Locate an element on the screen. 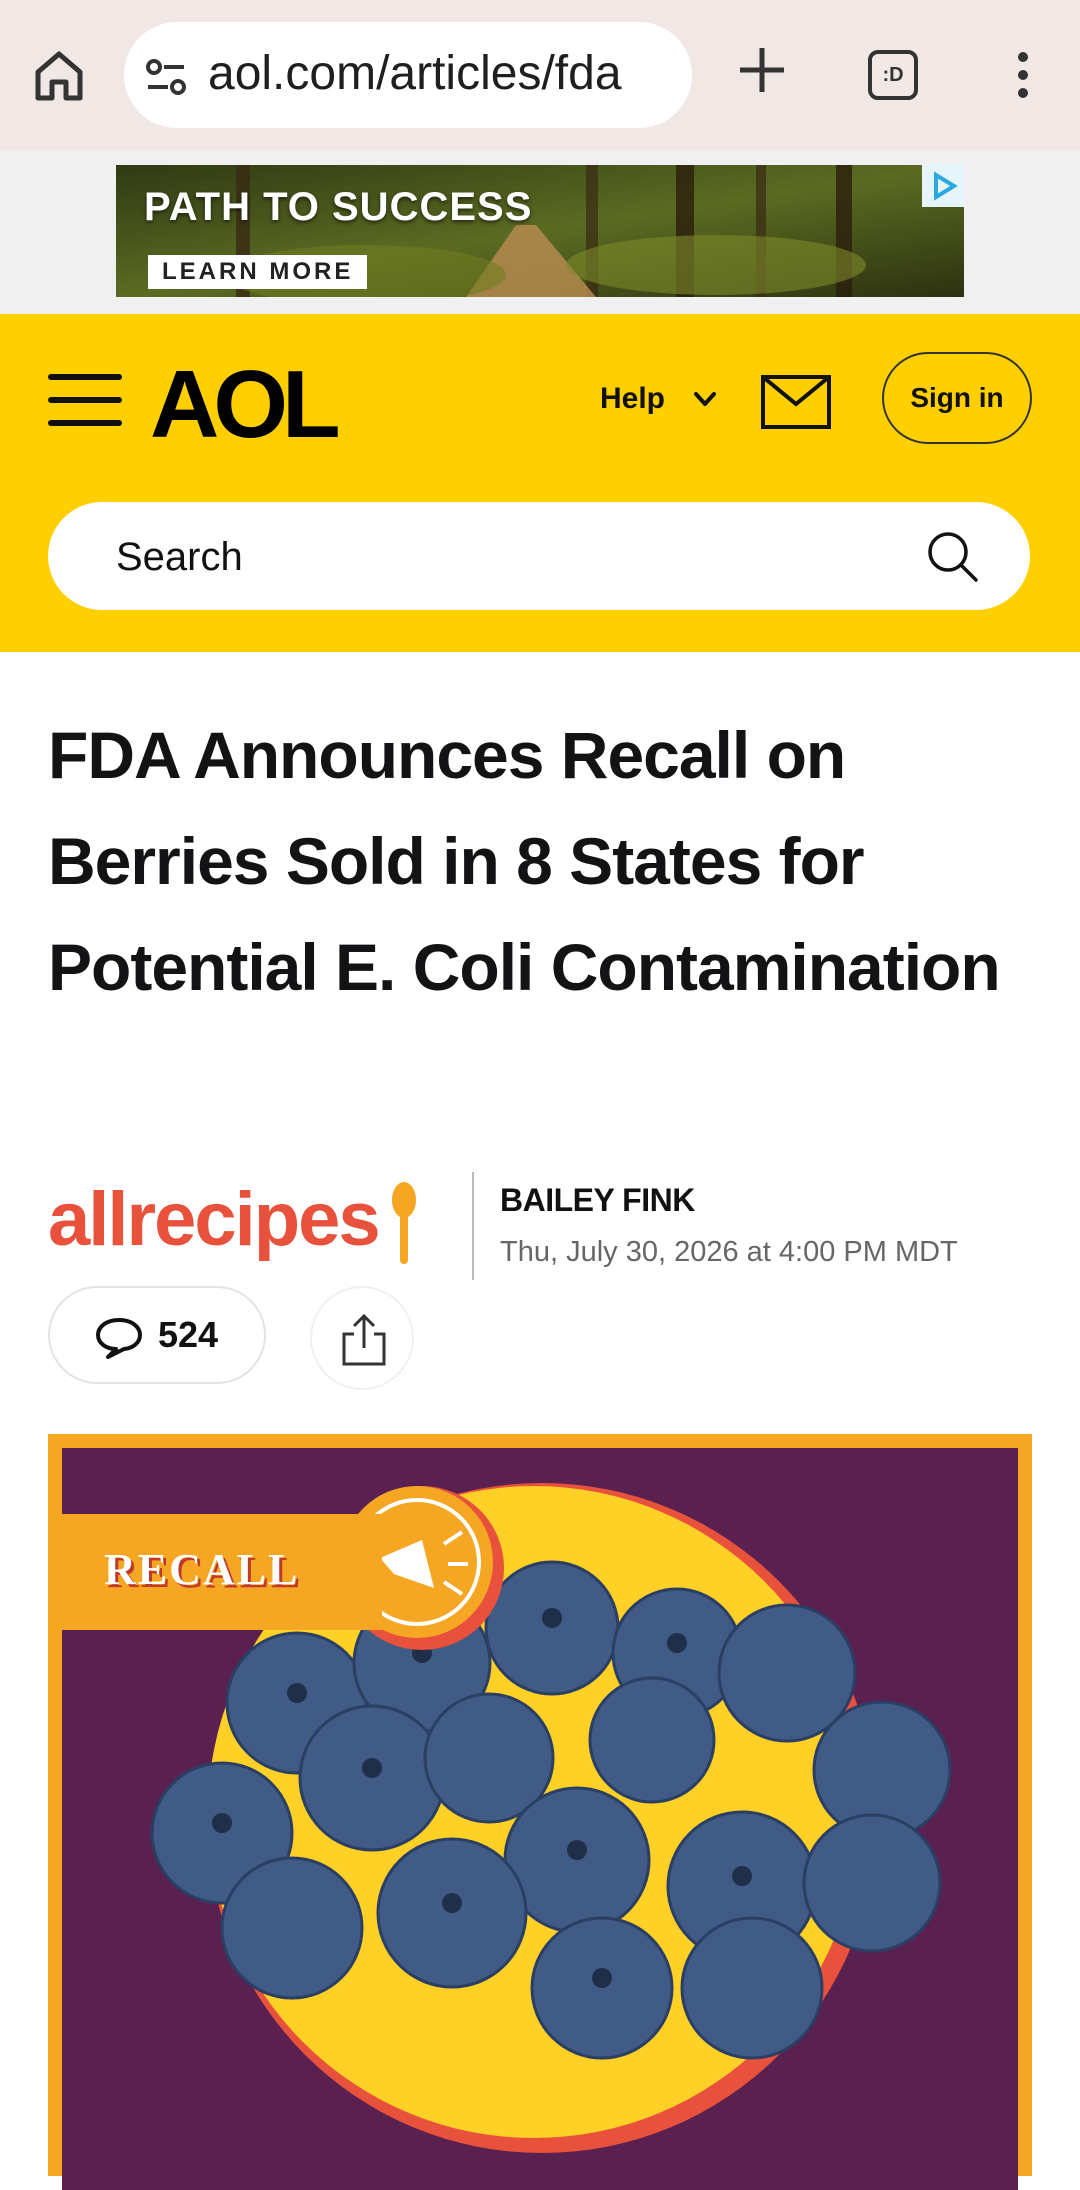 The width and height of the screenshot is (1080, 2190). new-tab-icon is located at coordinates (762, 70).